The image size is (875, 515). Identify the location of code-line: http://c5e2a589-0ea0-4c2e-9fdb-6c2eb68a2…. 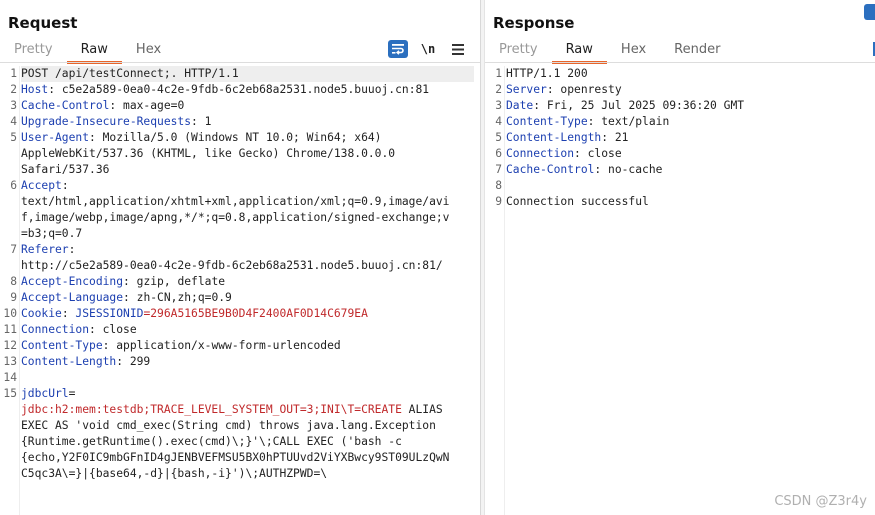
(247, 266).